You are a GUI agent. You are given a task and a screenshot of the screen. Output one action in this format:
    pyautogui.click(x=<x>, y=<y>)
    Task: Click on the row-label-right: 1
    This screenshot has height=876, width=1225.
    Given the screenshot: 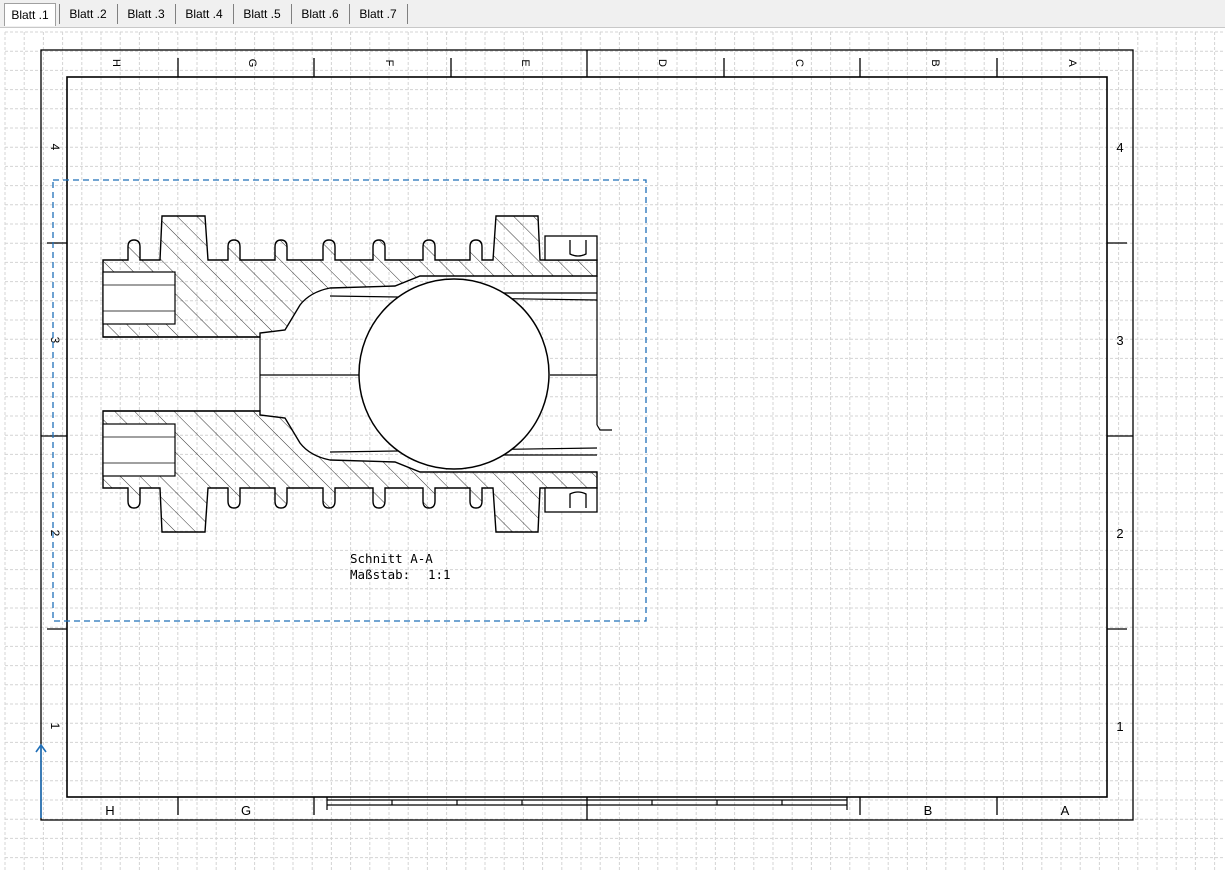 What is the action you would take?
    pyautogui.click(x=1119, y=726)
    